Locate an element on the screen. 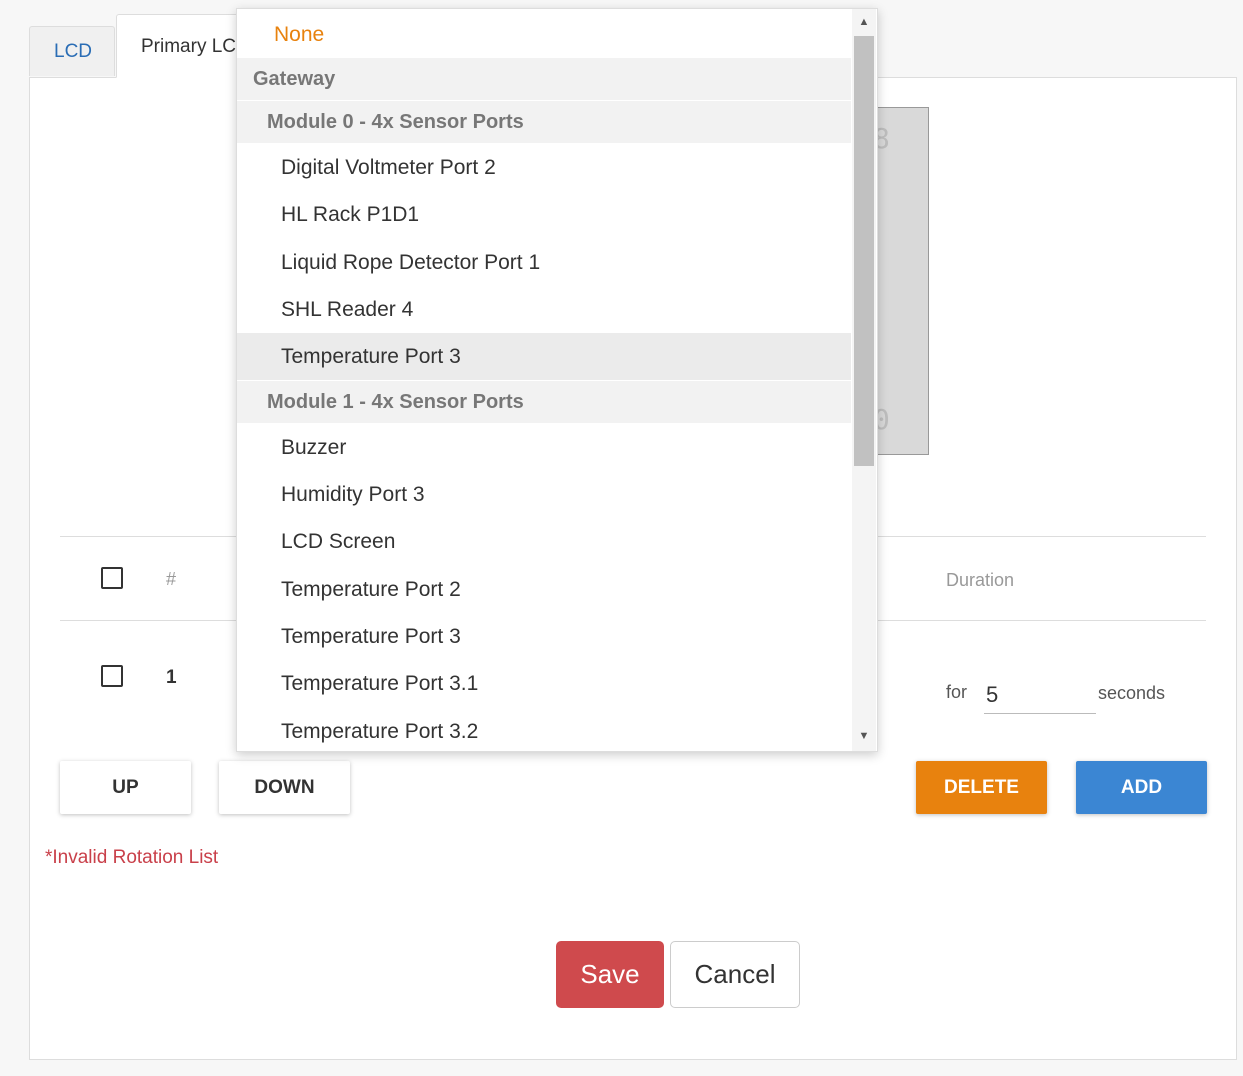  duration-input is located at coordinates (1040, 695).